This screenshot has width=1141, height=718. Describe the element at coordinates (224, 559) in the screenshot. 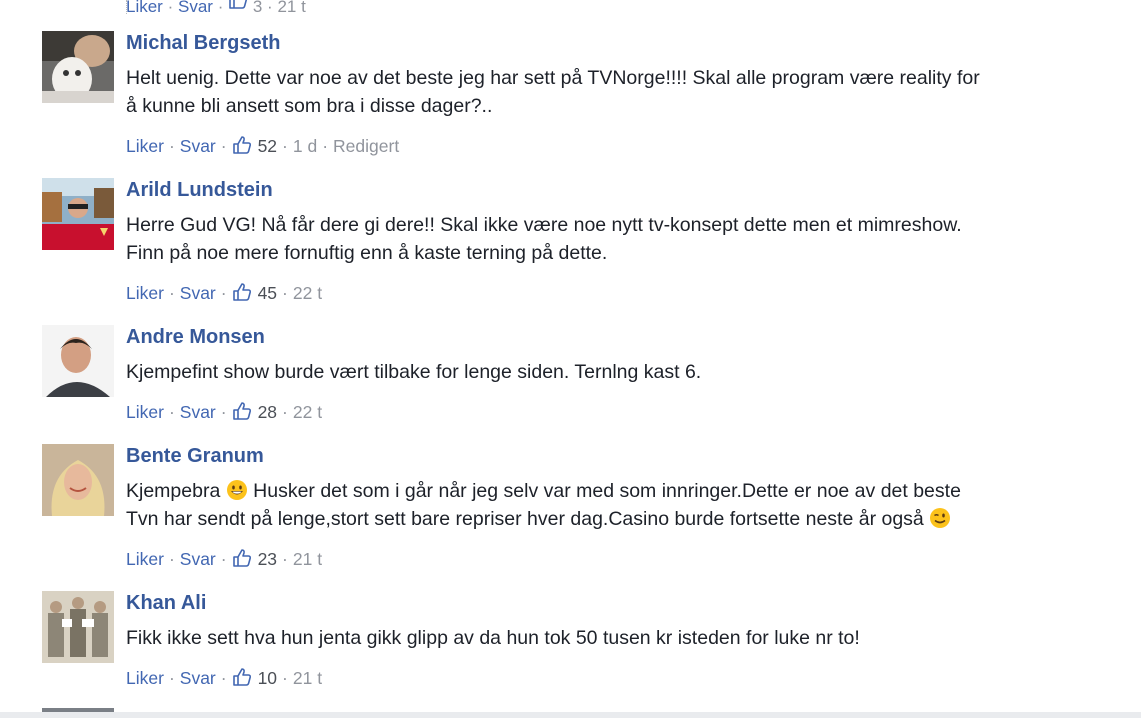

I see `comment-actions: Liker · Svar · 23 · 21 t` at that location.